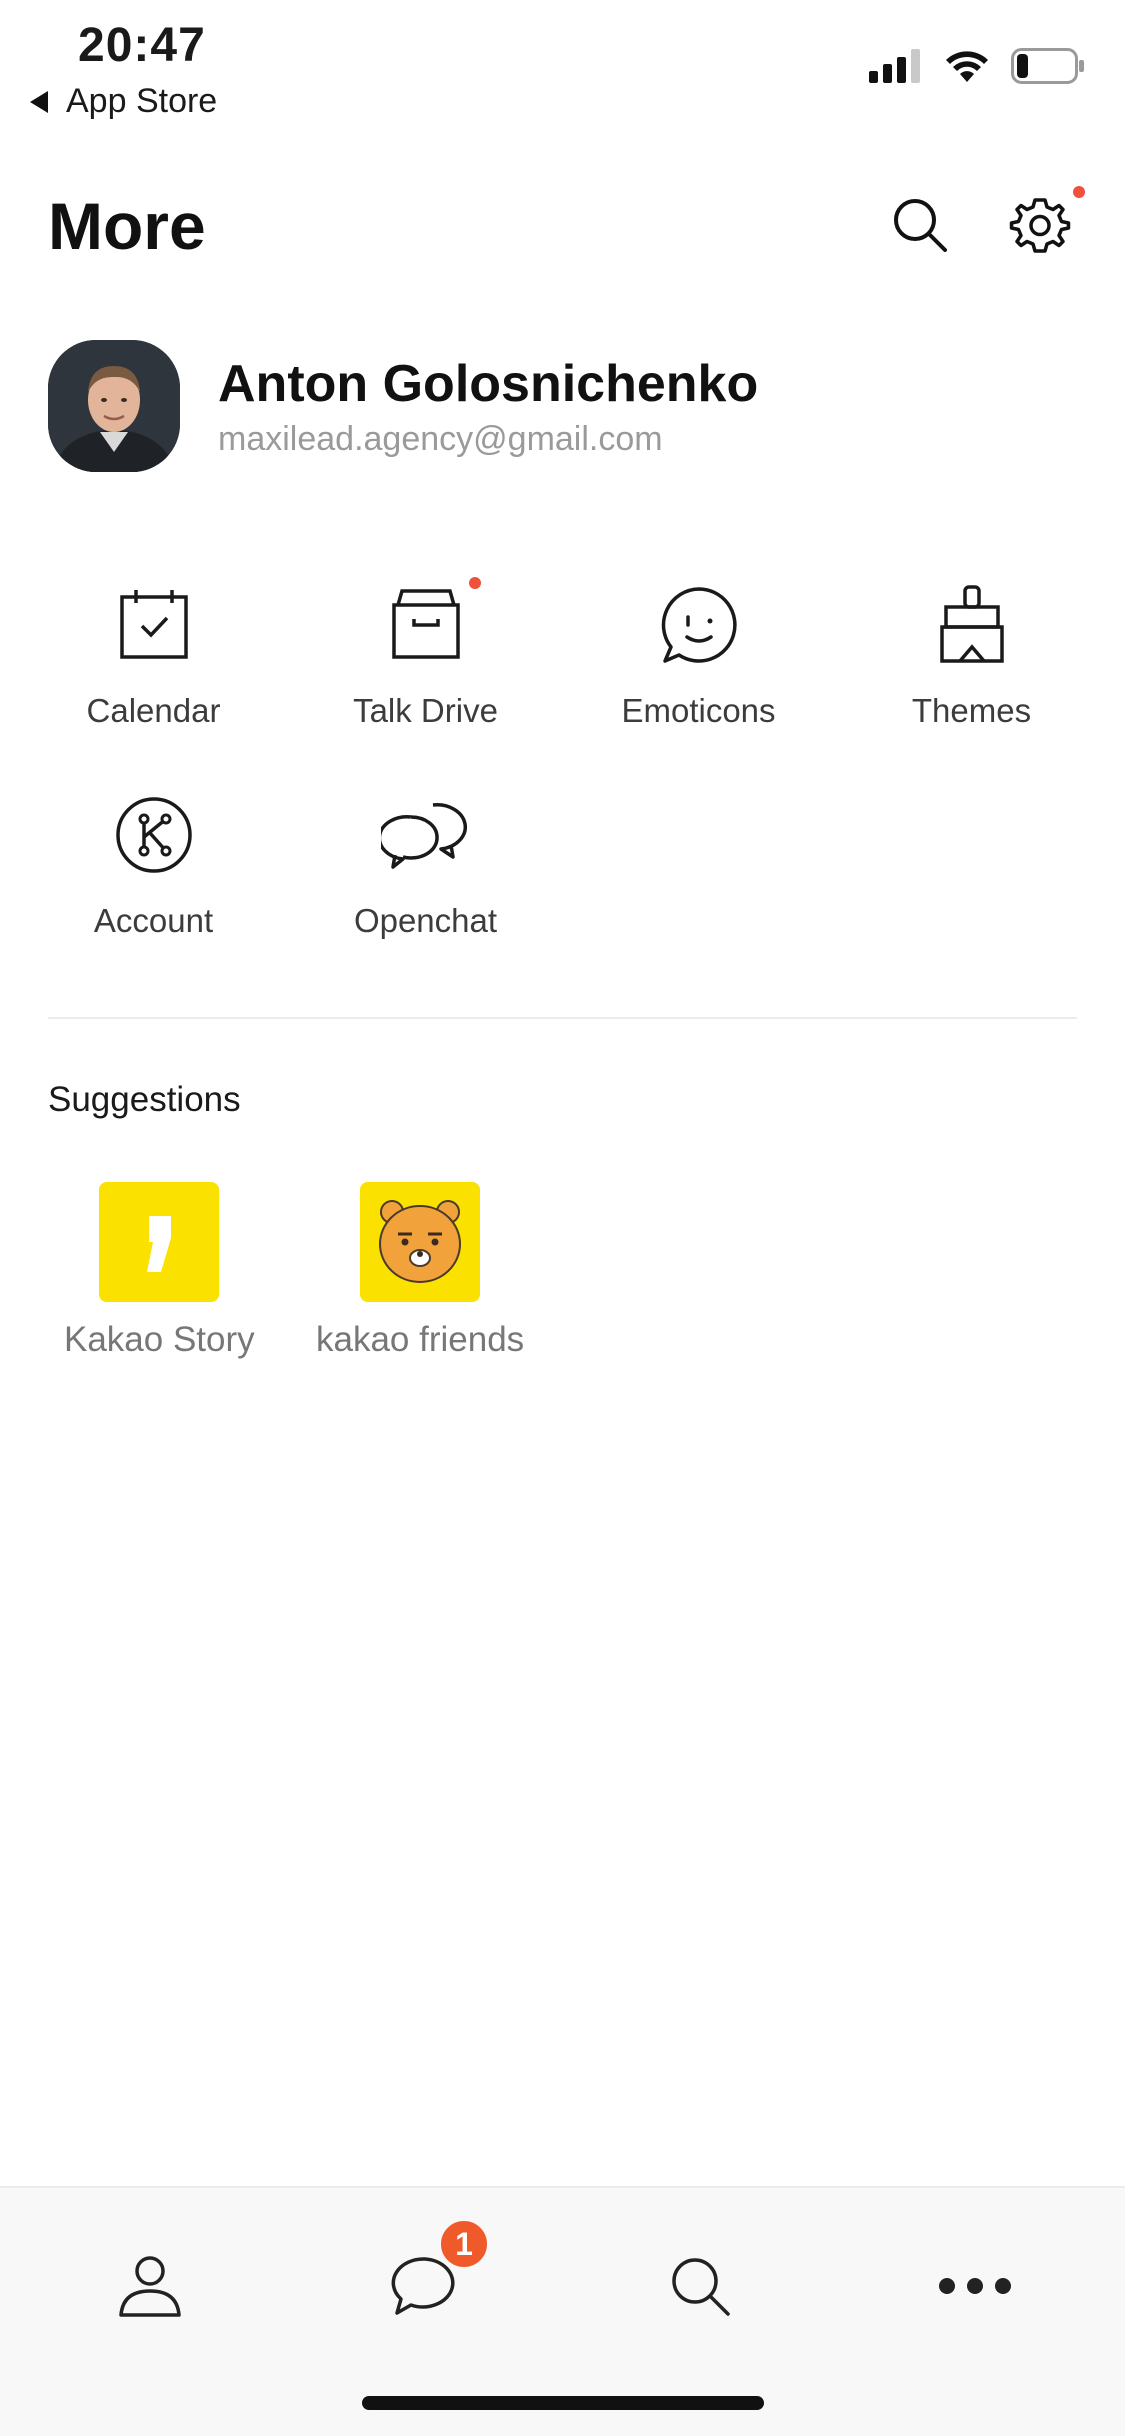 The height and width of the screenshot is (2436, 1125). I want to click on menu-account-label: Account, so click(153, 920).